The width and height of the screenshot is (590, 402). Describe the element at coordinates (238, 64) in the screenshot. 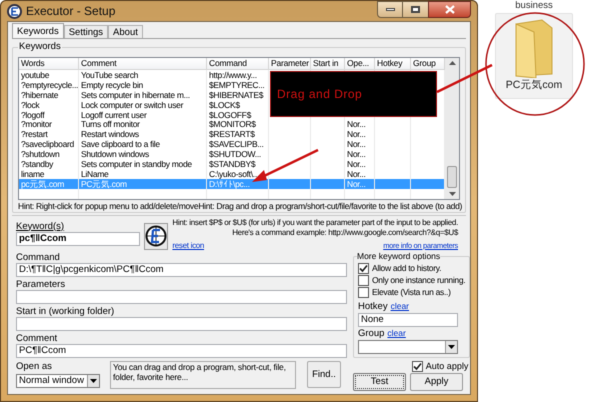

I see `column-header: Command` at that location.